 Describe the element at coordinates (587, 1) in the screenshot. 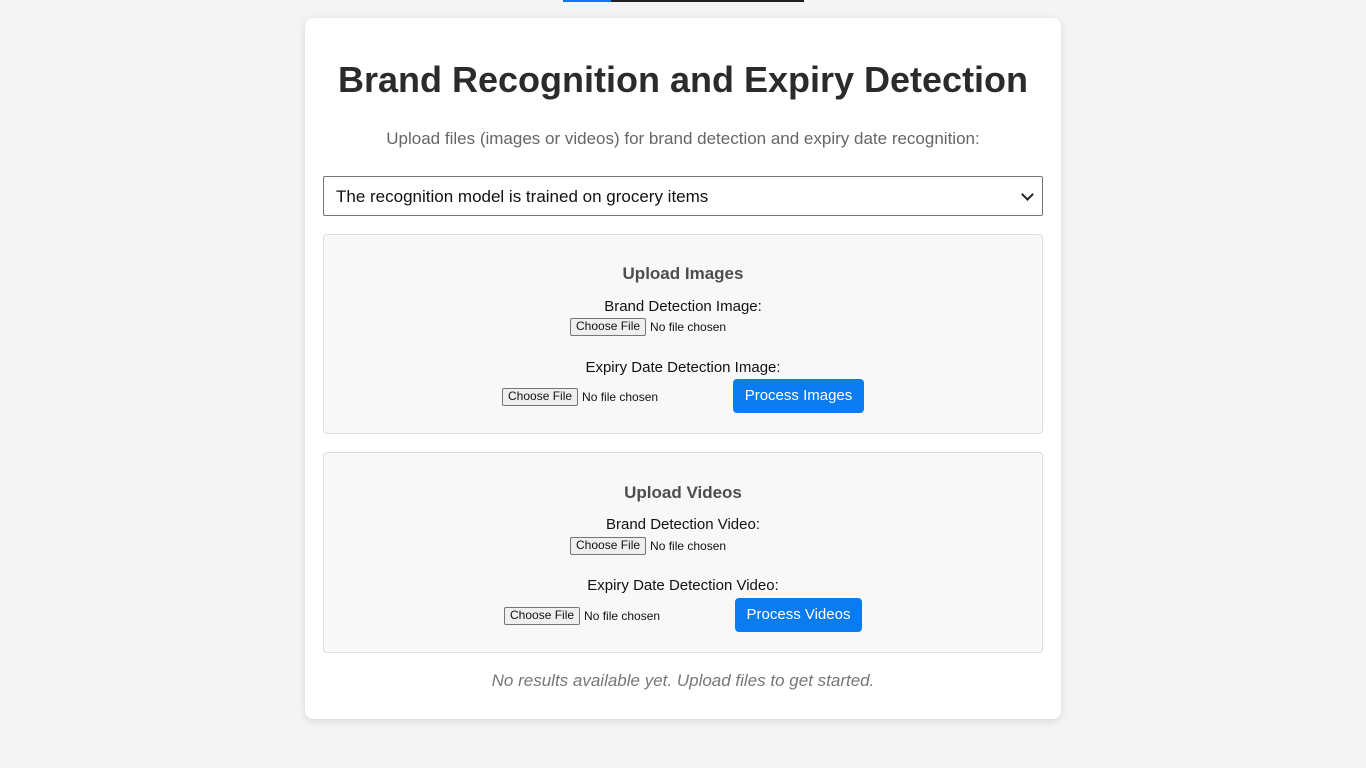

I see `top-progress-fill` at that location.